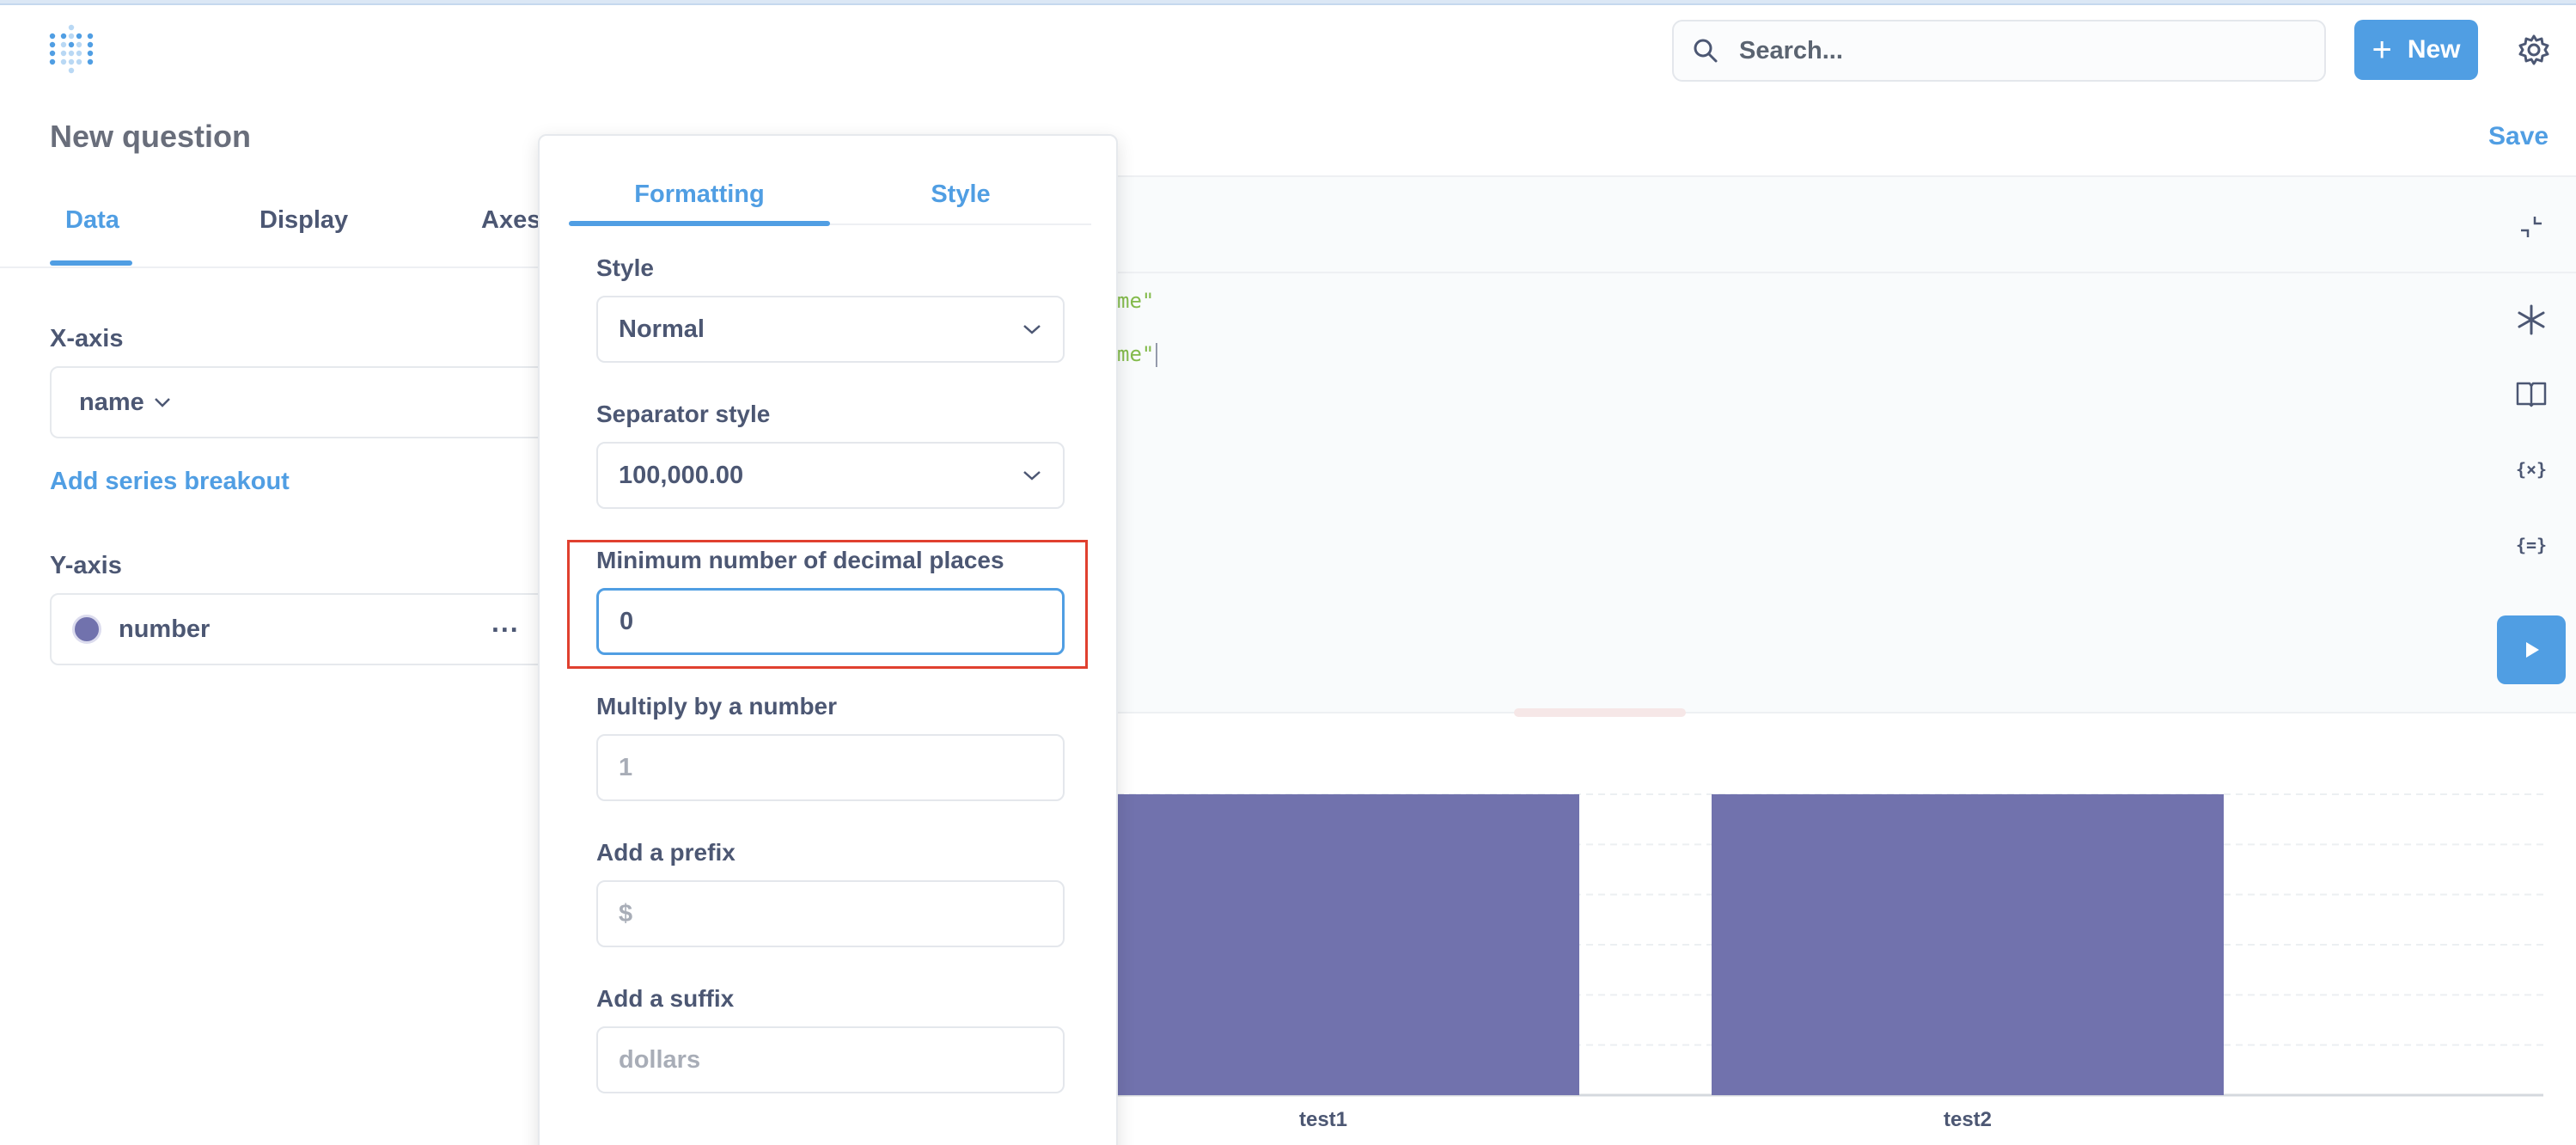 This screenshot has width=2576, height=1145. Describe the element at coordinates (1600, 712) in the screenshot. I see `editor-resize-handle` at that location.